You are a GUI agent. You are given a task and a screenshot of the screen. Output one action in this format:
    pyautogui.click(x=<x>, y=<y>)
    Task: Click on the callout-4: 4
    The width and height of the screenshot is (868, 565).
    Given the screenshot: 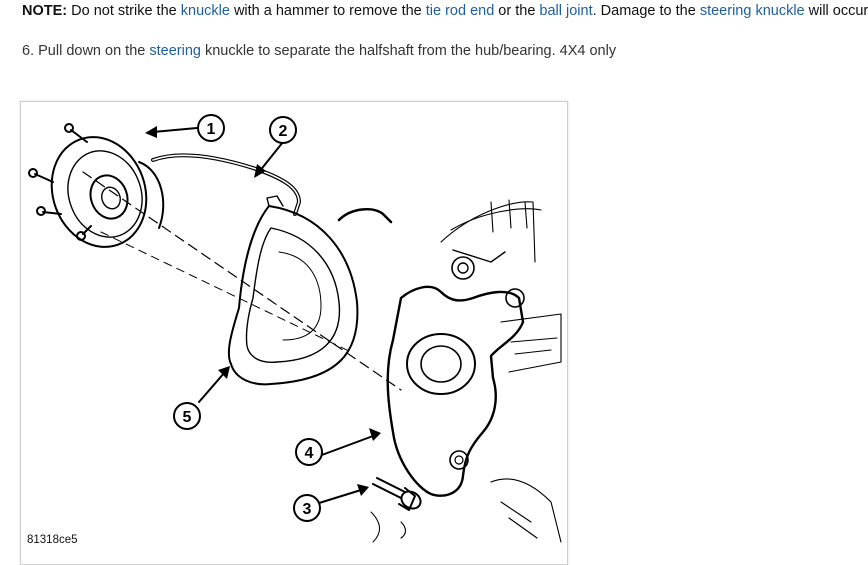 What is the action you would take?
    pyautogui.click(x=309, y=452)
    